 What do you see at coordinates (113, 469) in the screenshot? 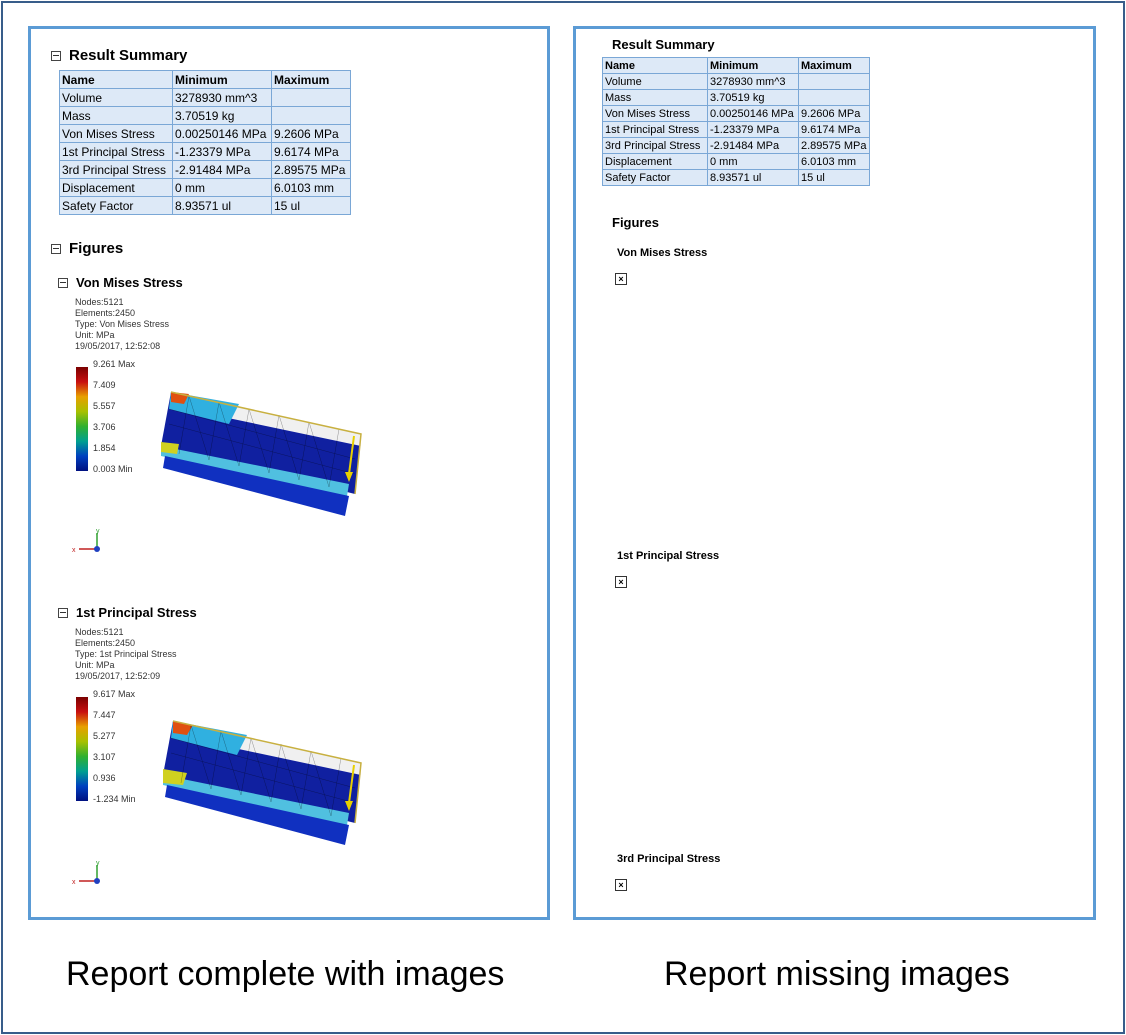
I see `legend-label: 0.003 Min` at bounding box center [113, 469].